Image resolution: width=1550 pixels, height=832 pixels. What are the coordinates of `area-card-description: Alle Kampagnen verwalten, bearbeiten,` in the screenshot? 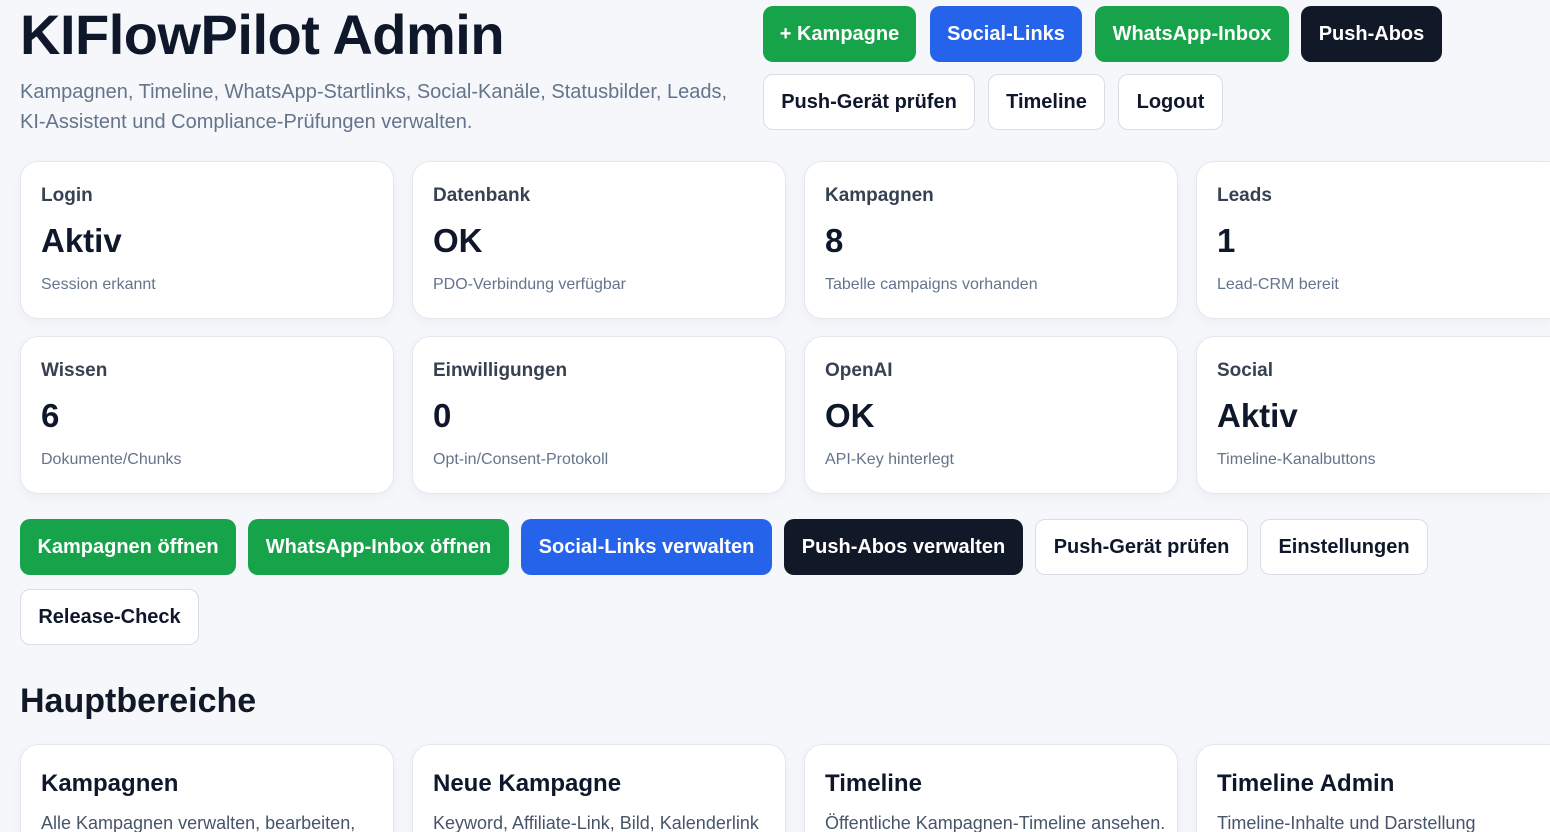 It's located at (198, 822).